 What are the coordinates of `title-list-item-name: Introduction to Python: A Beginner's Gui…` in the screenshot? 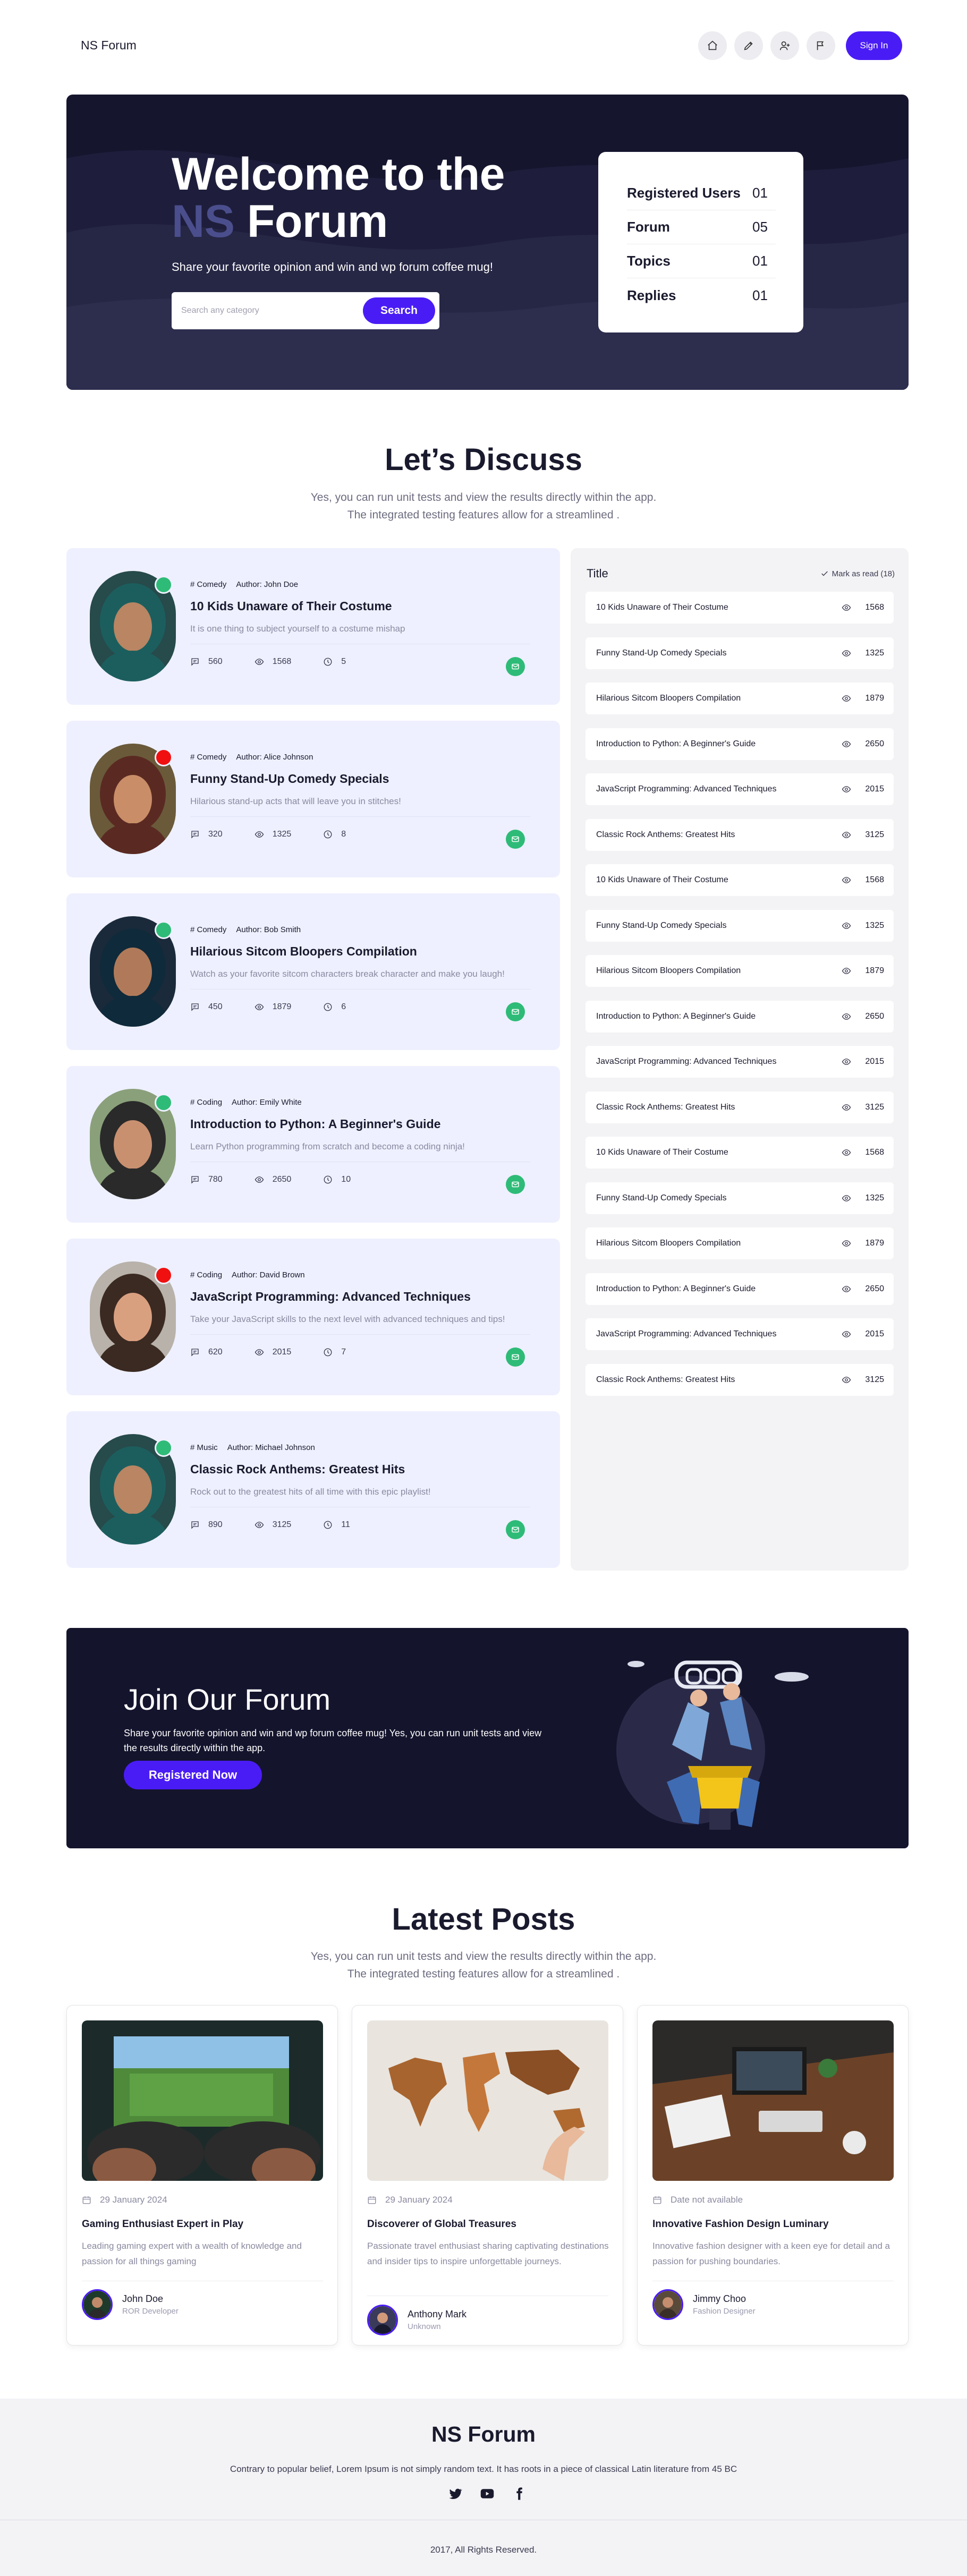 It's located at (676, 1016).